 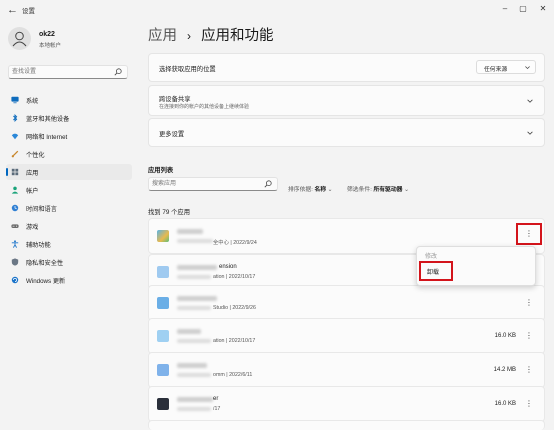 I want to click on app-meta: Studio | 2022/9/26, so click(x=234, y=308).